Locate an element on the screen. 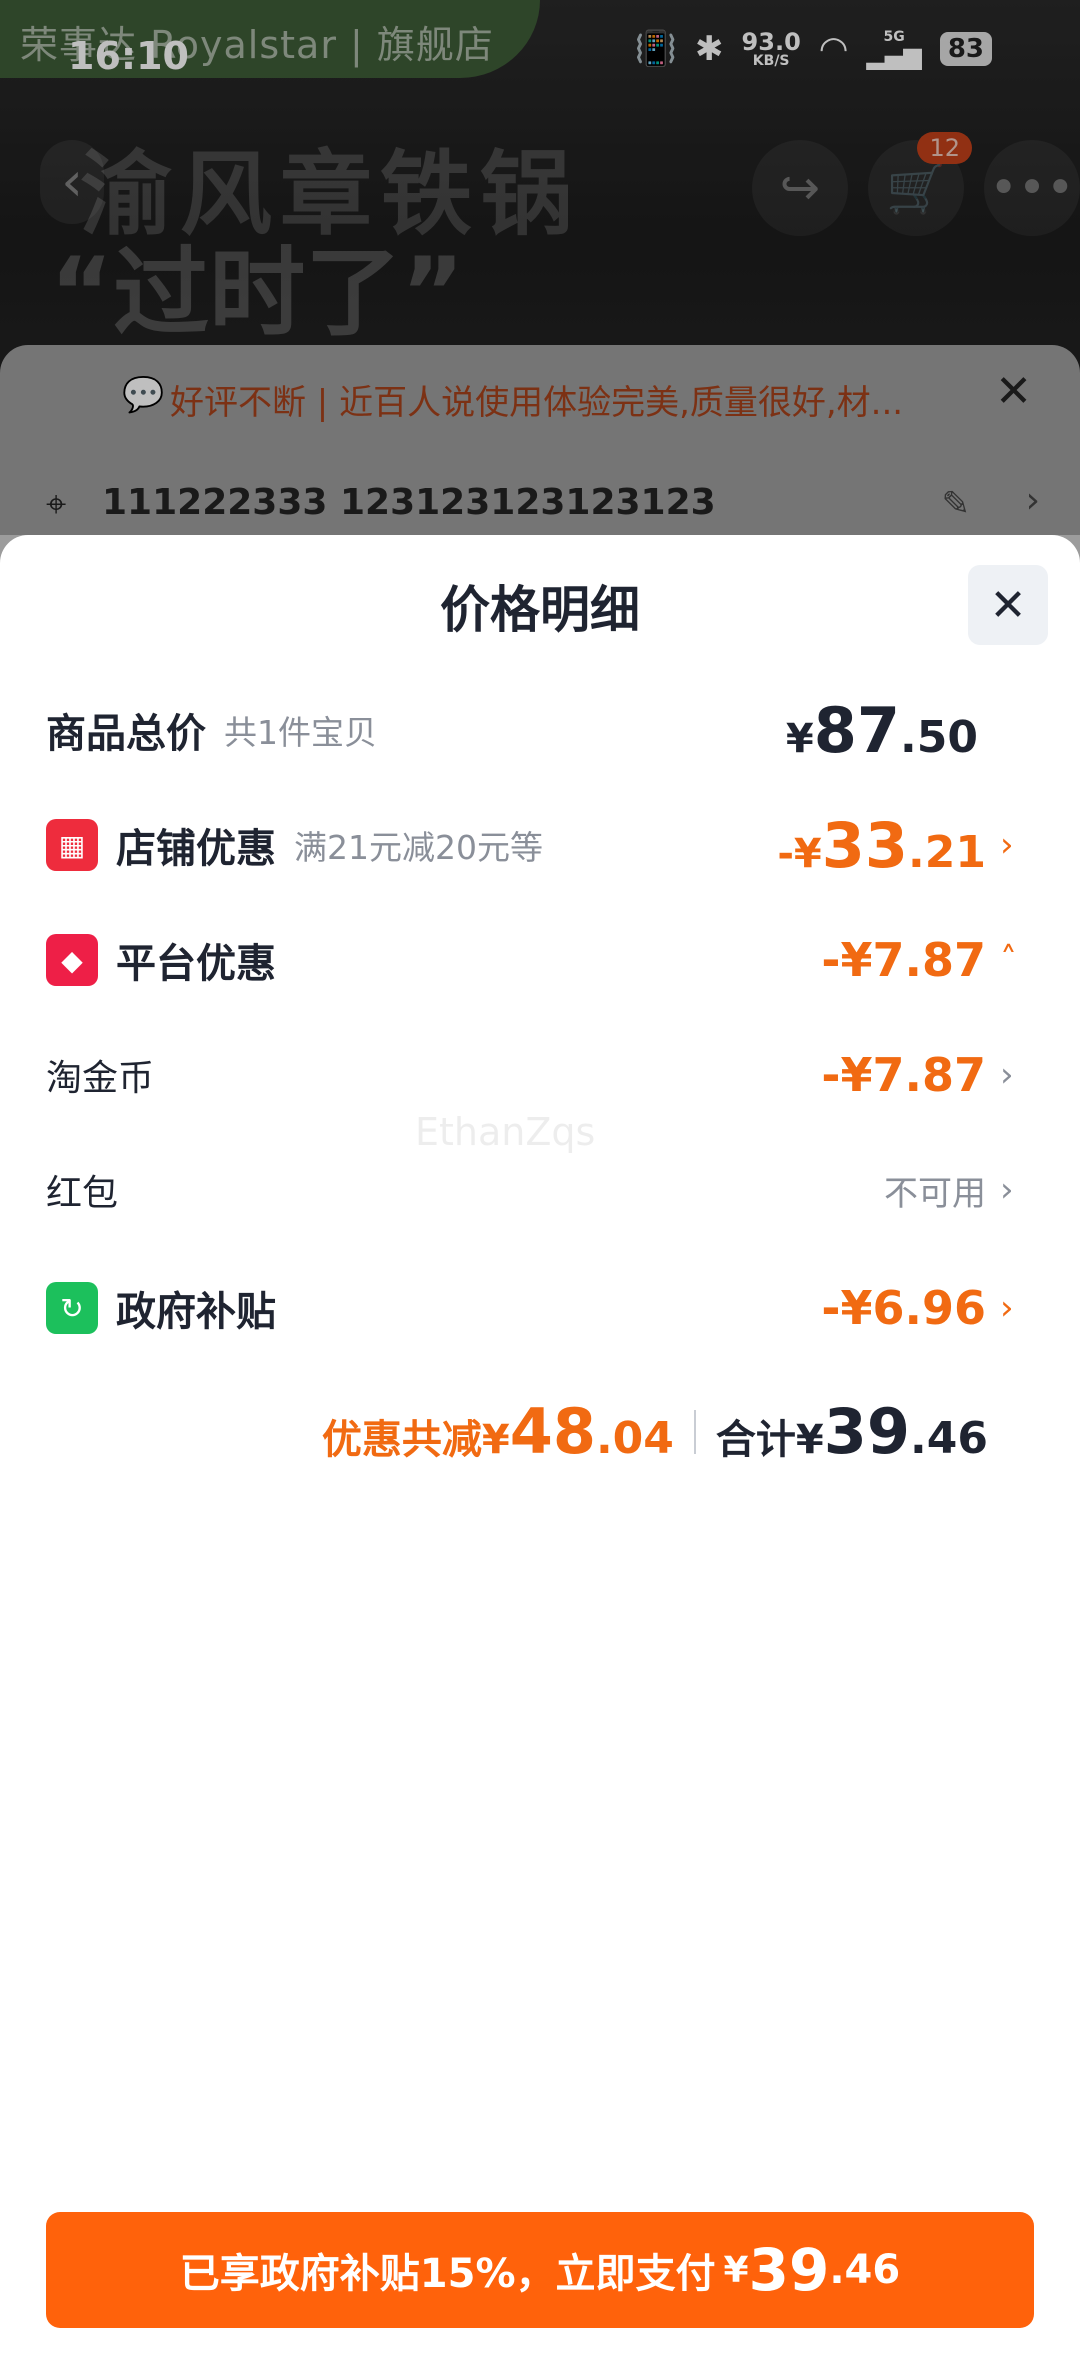 This screenshot has height=2374, width=1080. discount-total-dec: .04 is located at coordinates (634, 1438).